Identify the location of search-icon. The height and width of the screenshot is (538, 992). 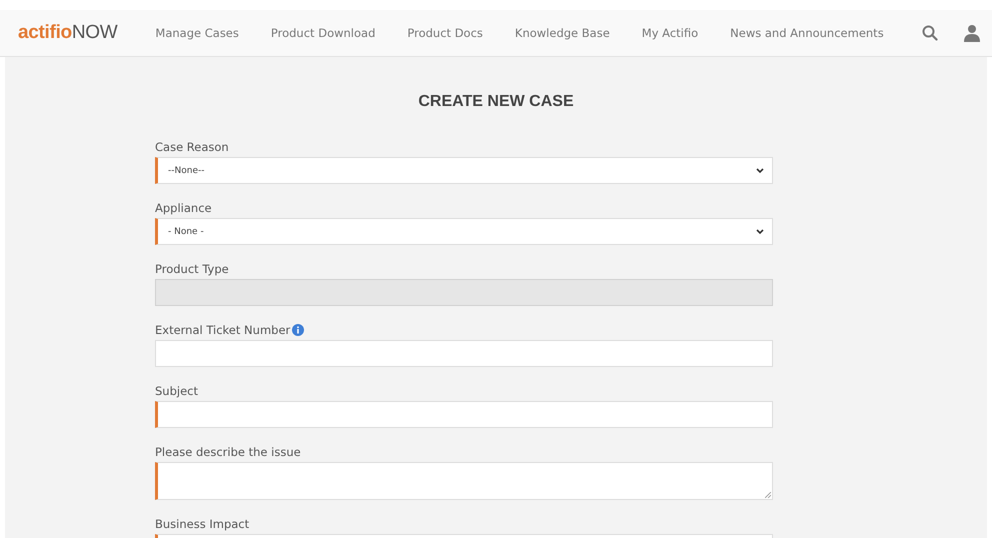
(930, 33).